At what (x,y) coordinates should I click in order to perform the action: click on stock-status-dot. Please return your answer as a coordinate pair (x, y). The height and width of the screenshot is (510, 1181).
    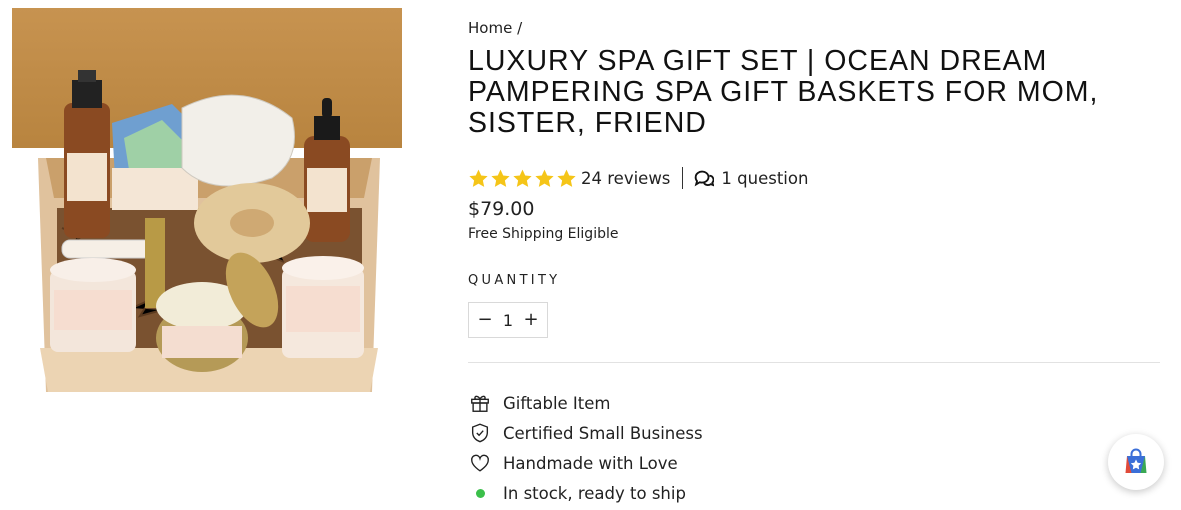
    Looking at the image, I should click on (480, 493).